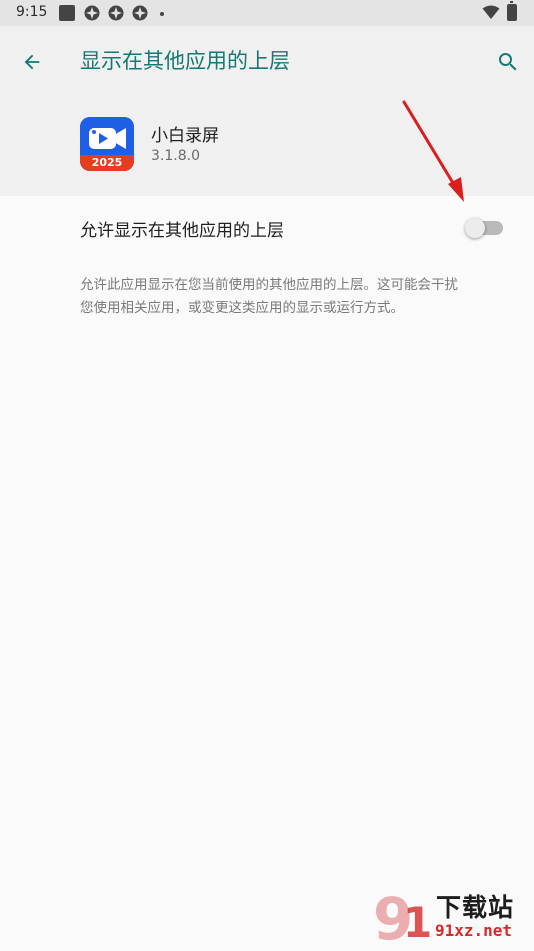 This screenshot has height=951, width=534. I want to click on back-button, so click(32, 62).